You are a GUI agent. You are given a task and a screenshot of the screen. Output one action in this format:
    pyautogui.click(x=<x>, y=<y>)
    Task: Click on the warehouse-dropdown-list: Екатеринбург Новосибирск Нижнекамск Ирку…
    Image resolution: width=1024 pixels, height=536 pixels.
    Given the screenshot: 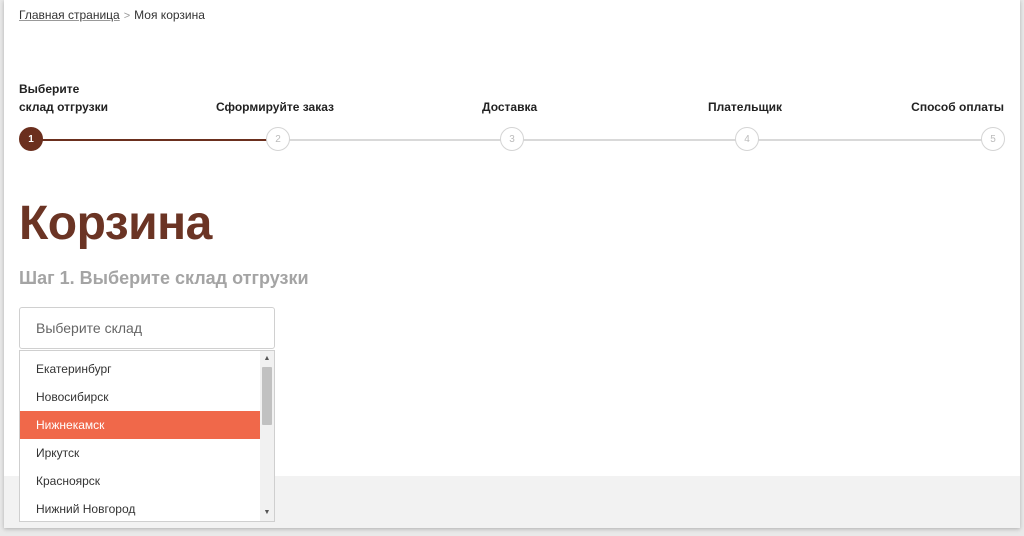 What is the action you would take?
    pyautogui.click(x=147, y=436)
    